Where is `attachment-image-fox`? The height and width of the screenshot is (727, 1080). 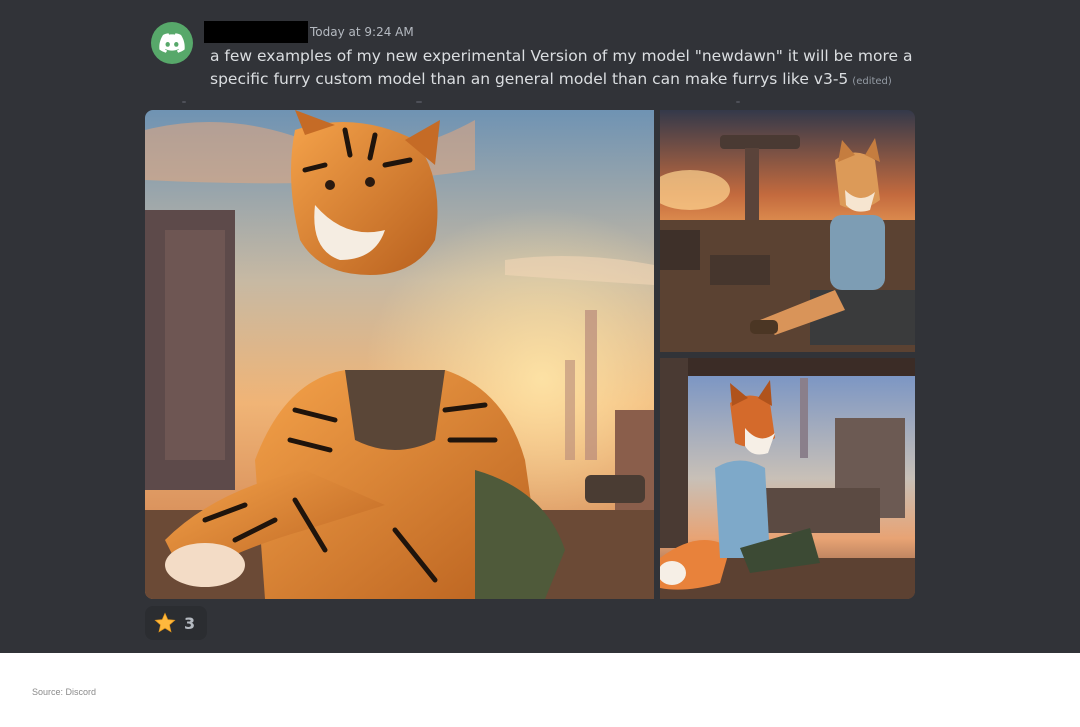 attachment-image-fox is located at coordinates (787, 478).